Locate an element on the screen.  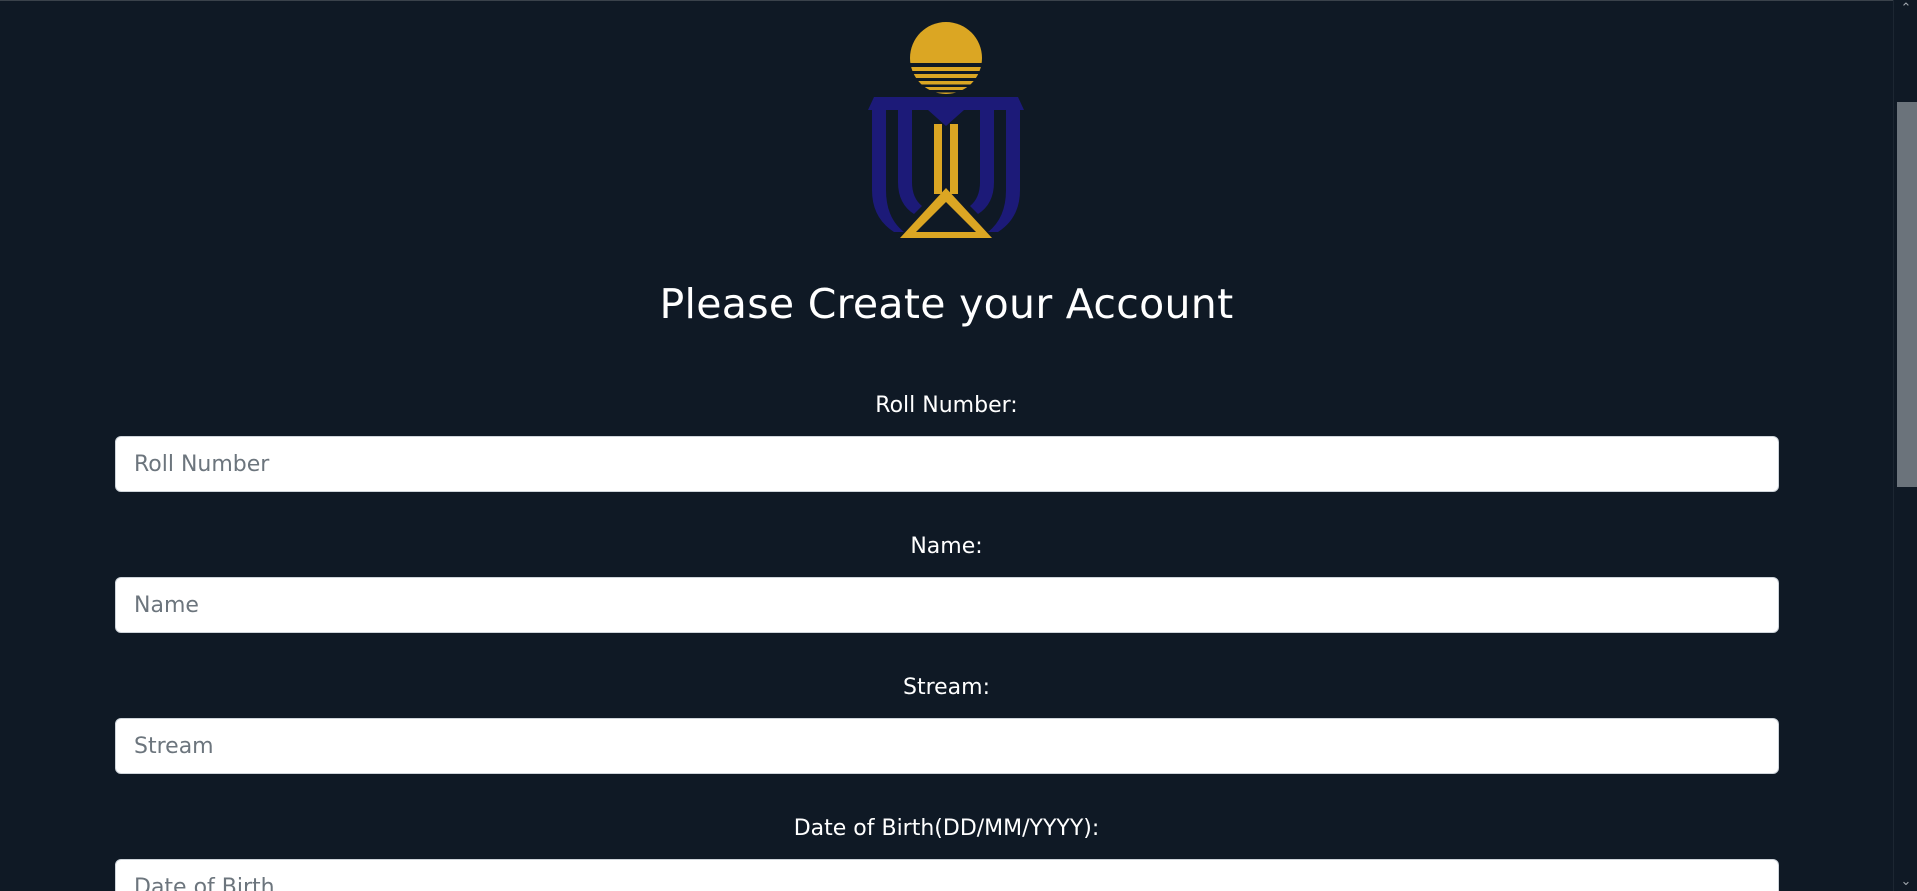
university-logo is located at coordinates (946, 130).